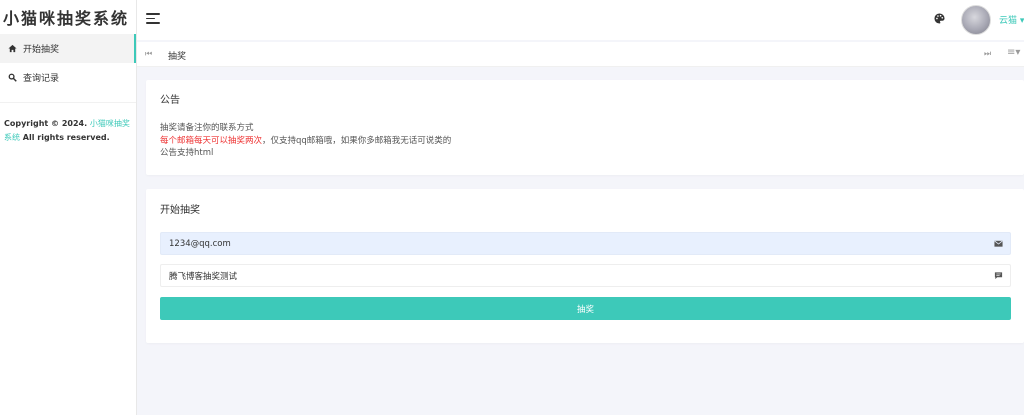 This screenshot has width=1024, height=415. I want to click on hamburger-icon, so click(153, 19).